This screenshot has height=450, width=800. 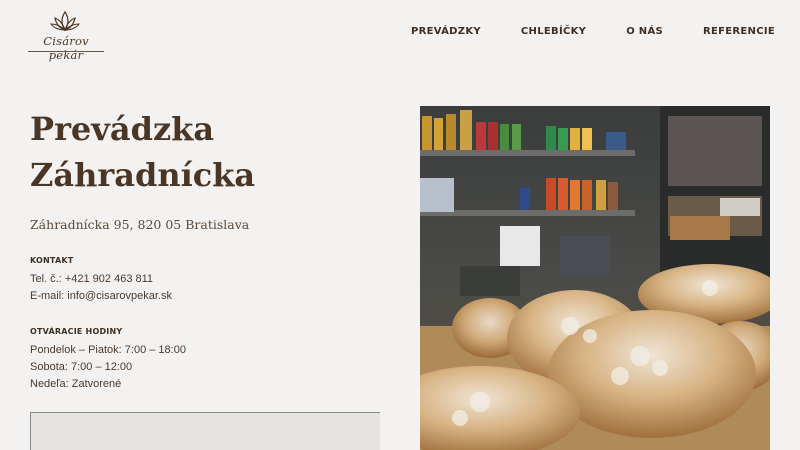 I want to click on page-title-line1: Prevádzka, so click(x=122, y=129).